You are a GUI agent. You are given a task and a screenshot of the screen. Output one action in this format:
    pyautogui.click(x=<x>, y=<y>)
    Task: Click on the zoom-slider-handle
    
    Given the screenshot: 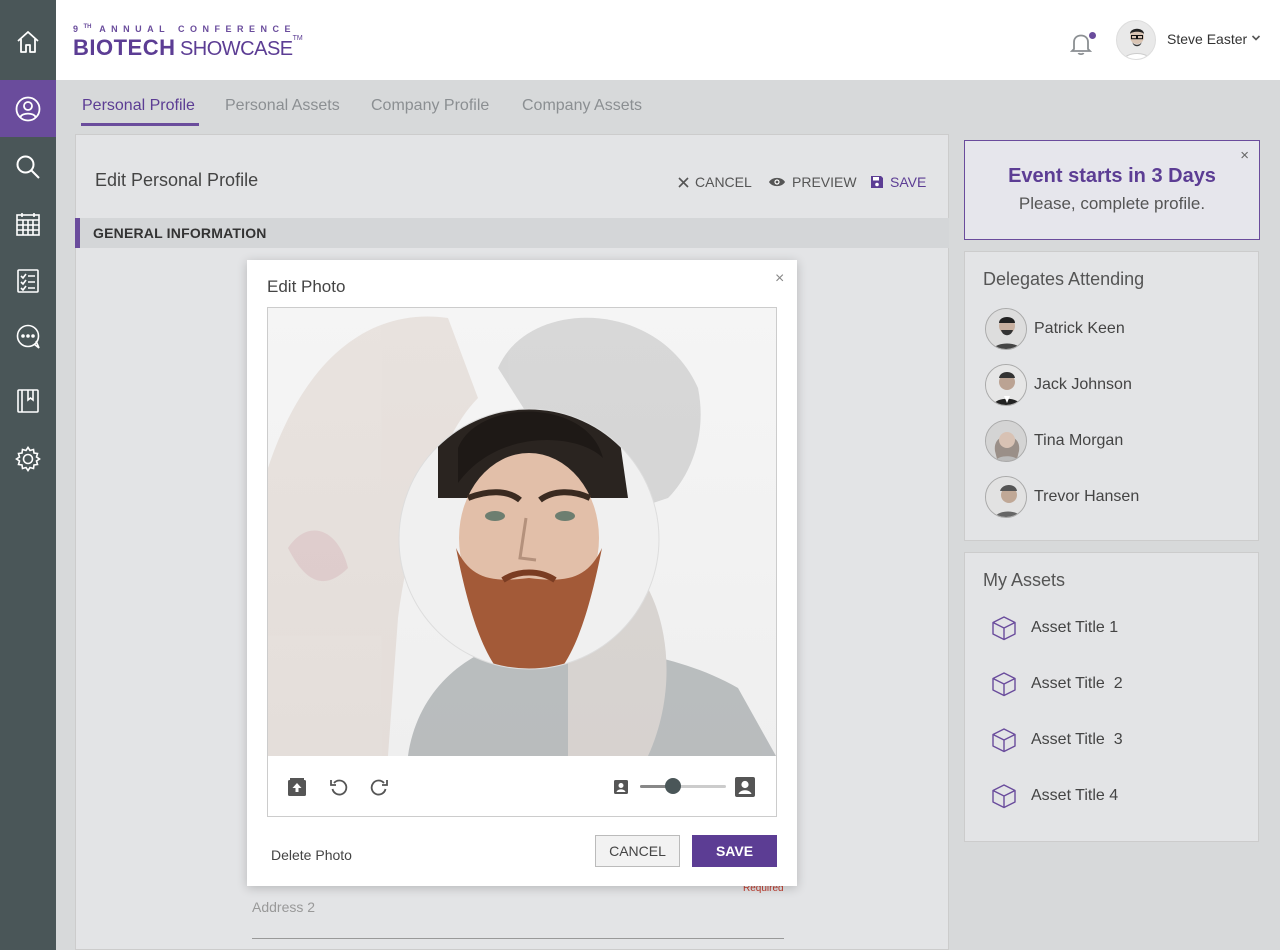 What is the action you would take?
    pyautogui.click(x=672, y=786)
    